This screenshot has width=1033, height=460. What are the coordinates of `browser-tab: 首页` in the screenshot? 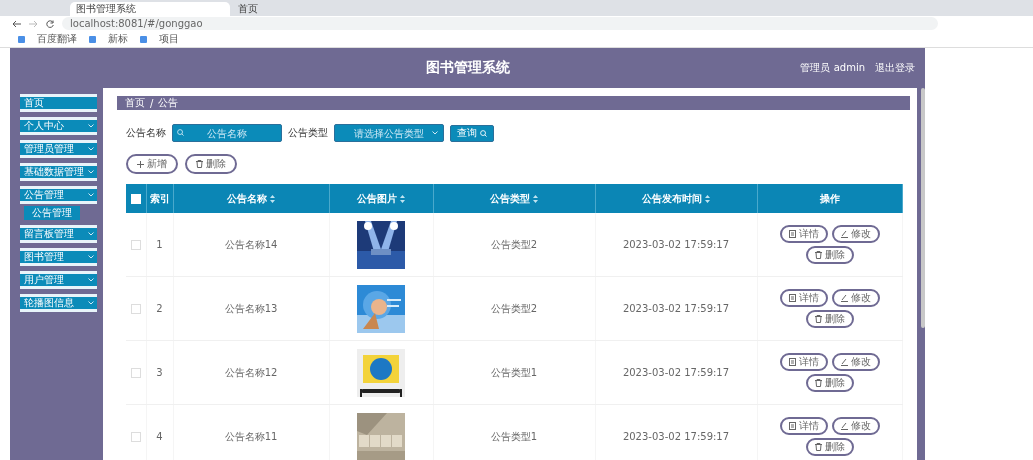 It's located at (312, 9).